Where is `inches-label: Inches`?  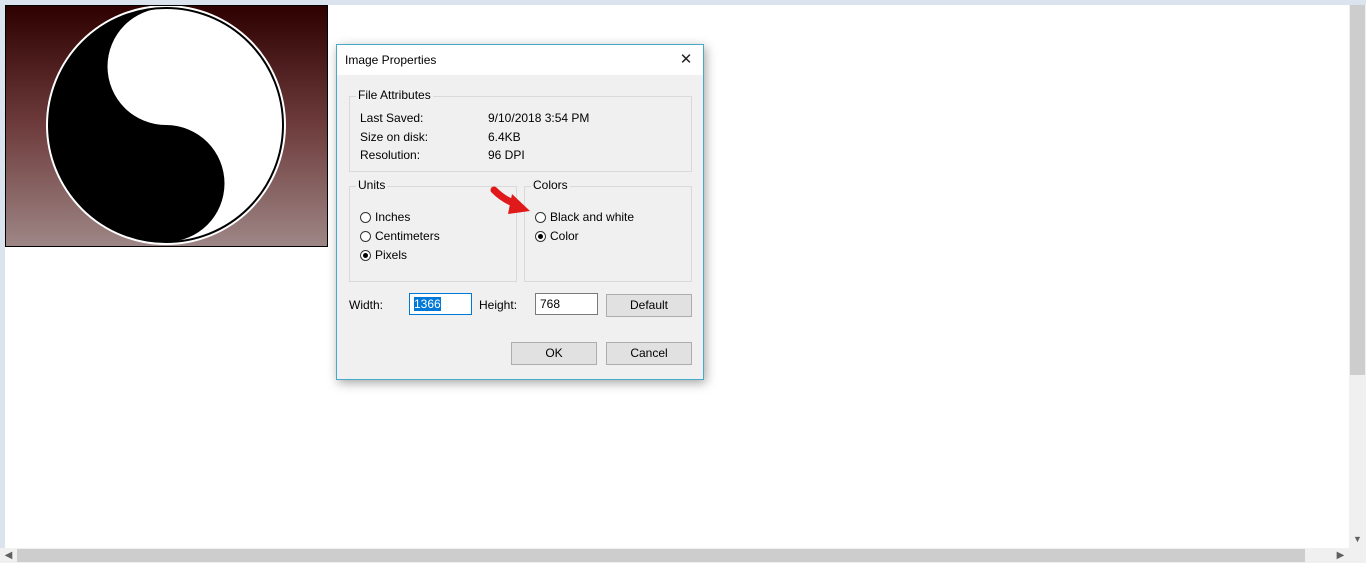 inches-label: Inches is located at coordinates (393, 217).